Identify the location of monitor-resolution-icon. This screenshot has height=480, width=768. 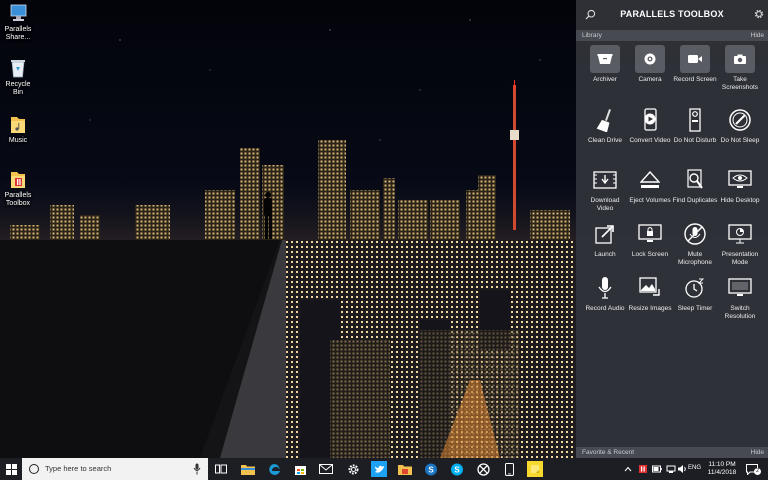
(740, 287).